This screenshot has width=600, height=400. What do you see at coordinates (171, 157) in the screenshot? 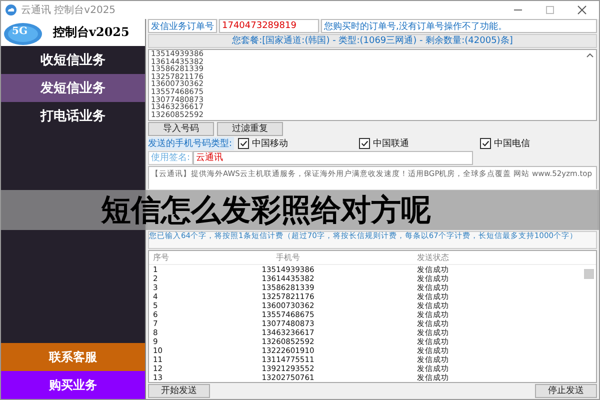
I see `signature-label: 使用签名:` at bounding box center [171, 157].